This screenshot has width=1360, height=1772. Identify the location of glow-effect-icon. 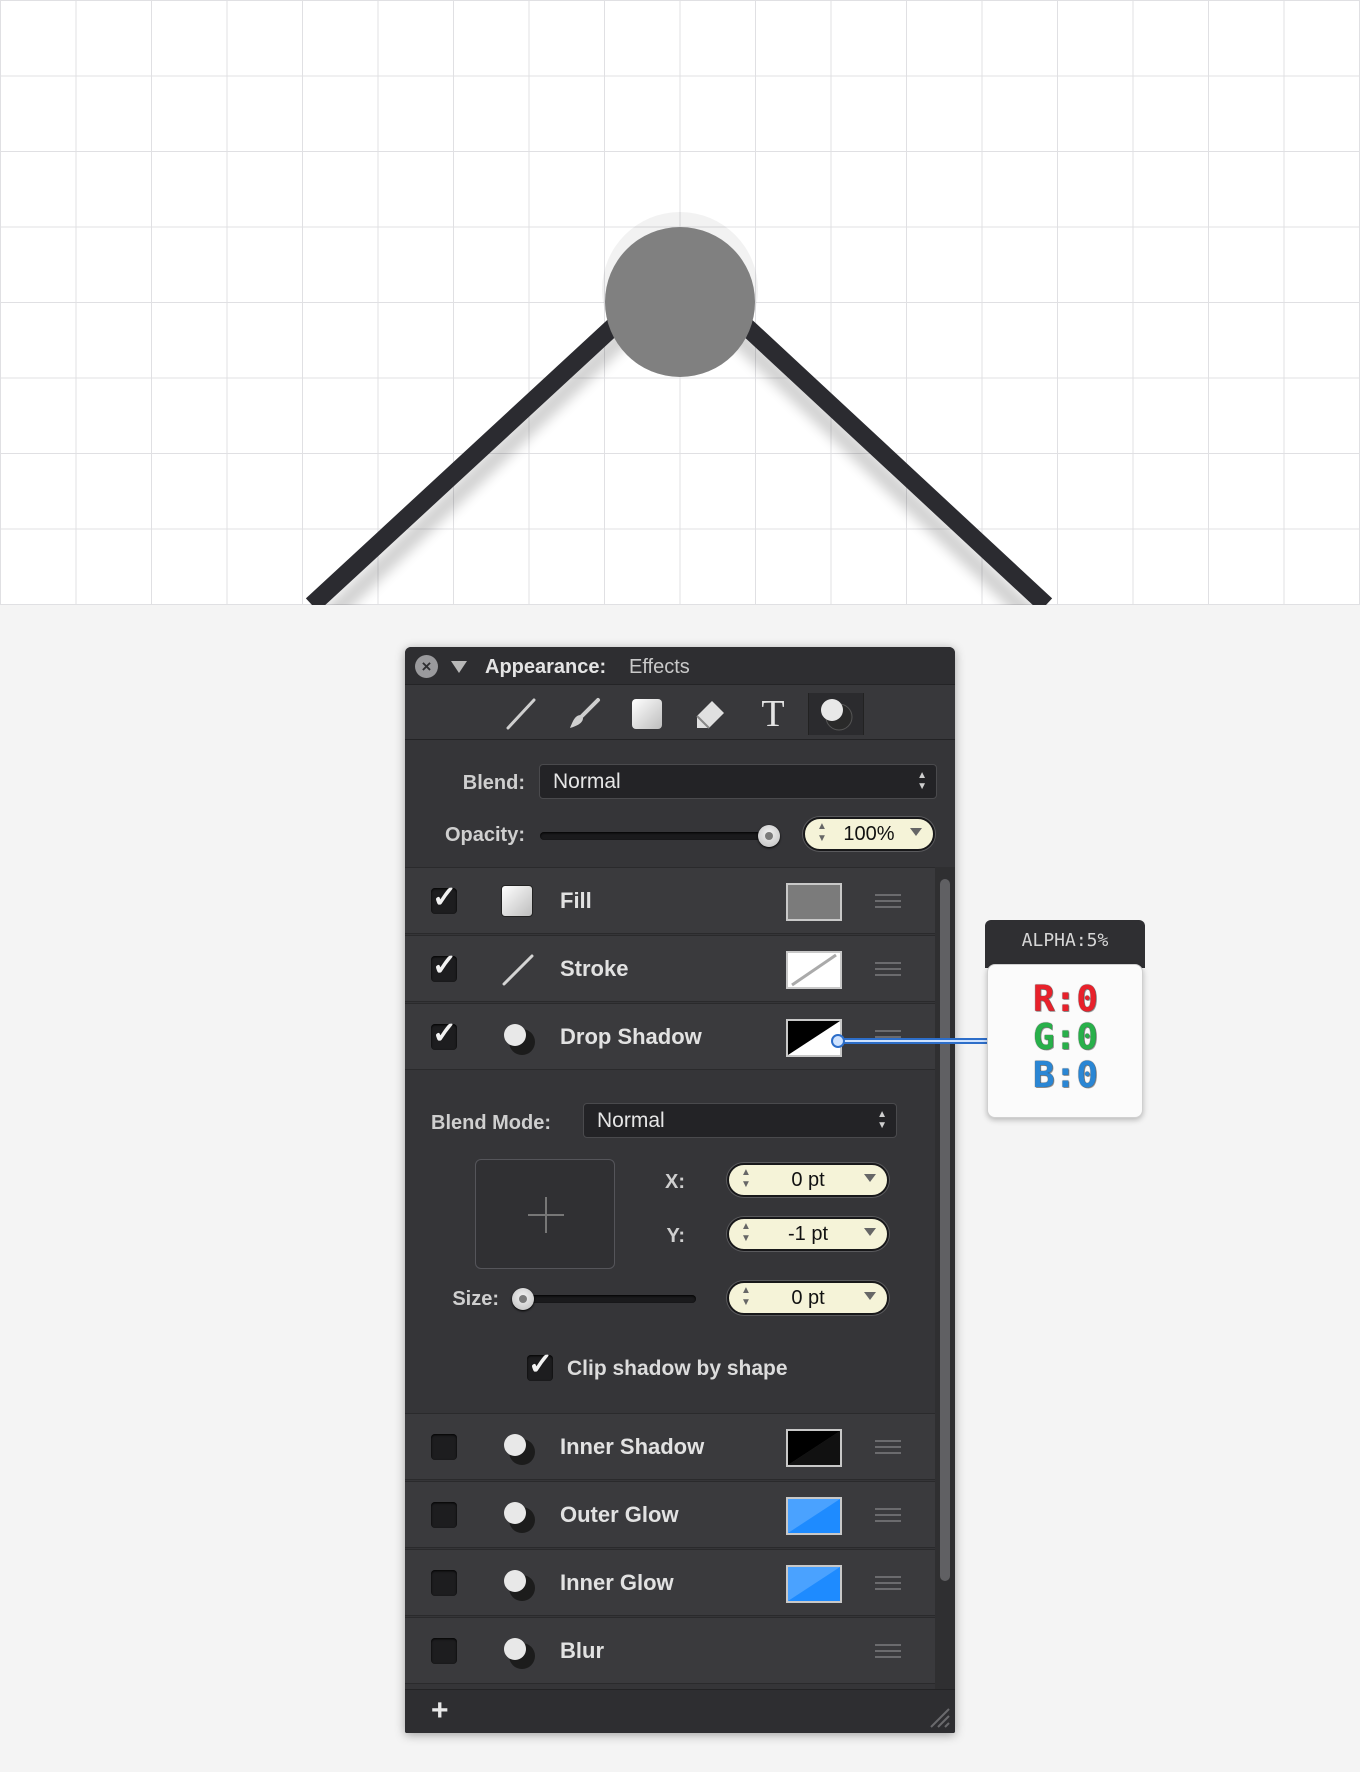
(518, 1584).